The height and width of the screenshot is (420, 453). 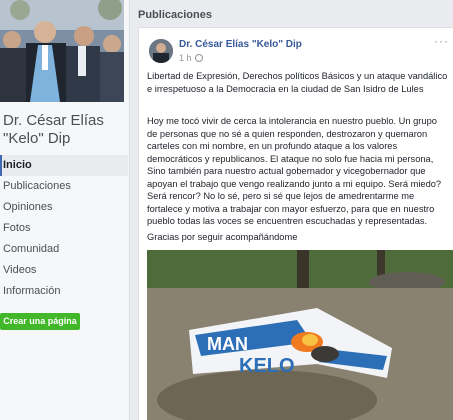 What do you see at coordinates (227, 344) in the screenshot?
I see `banner-text-1: MAN` at bounding box center [227, 344].